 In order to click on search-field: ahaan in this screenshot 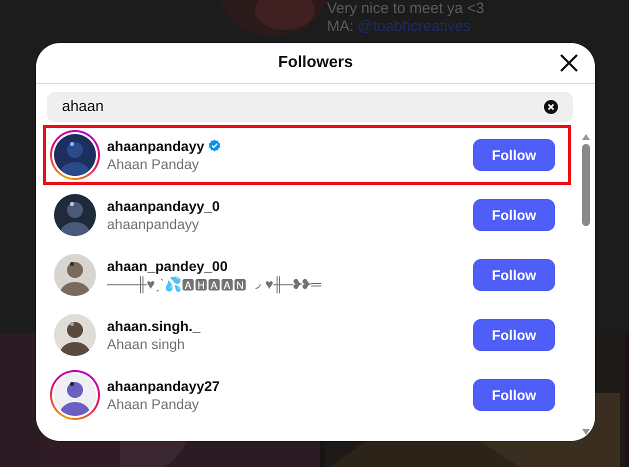, I will do `click(310, 107)`.